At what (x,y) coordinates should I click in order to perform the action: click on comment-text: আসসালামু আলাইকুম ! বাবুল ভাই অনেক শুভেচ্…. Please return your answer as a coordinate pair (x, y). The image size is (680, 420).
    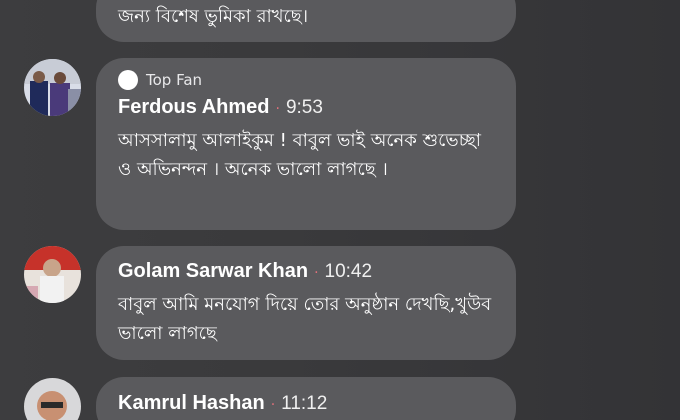
    Looking at the image, I should click on (299, 155).